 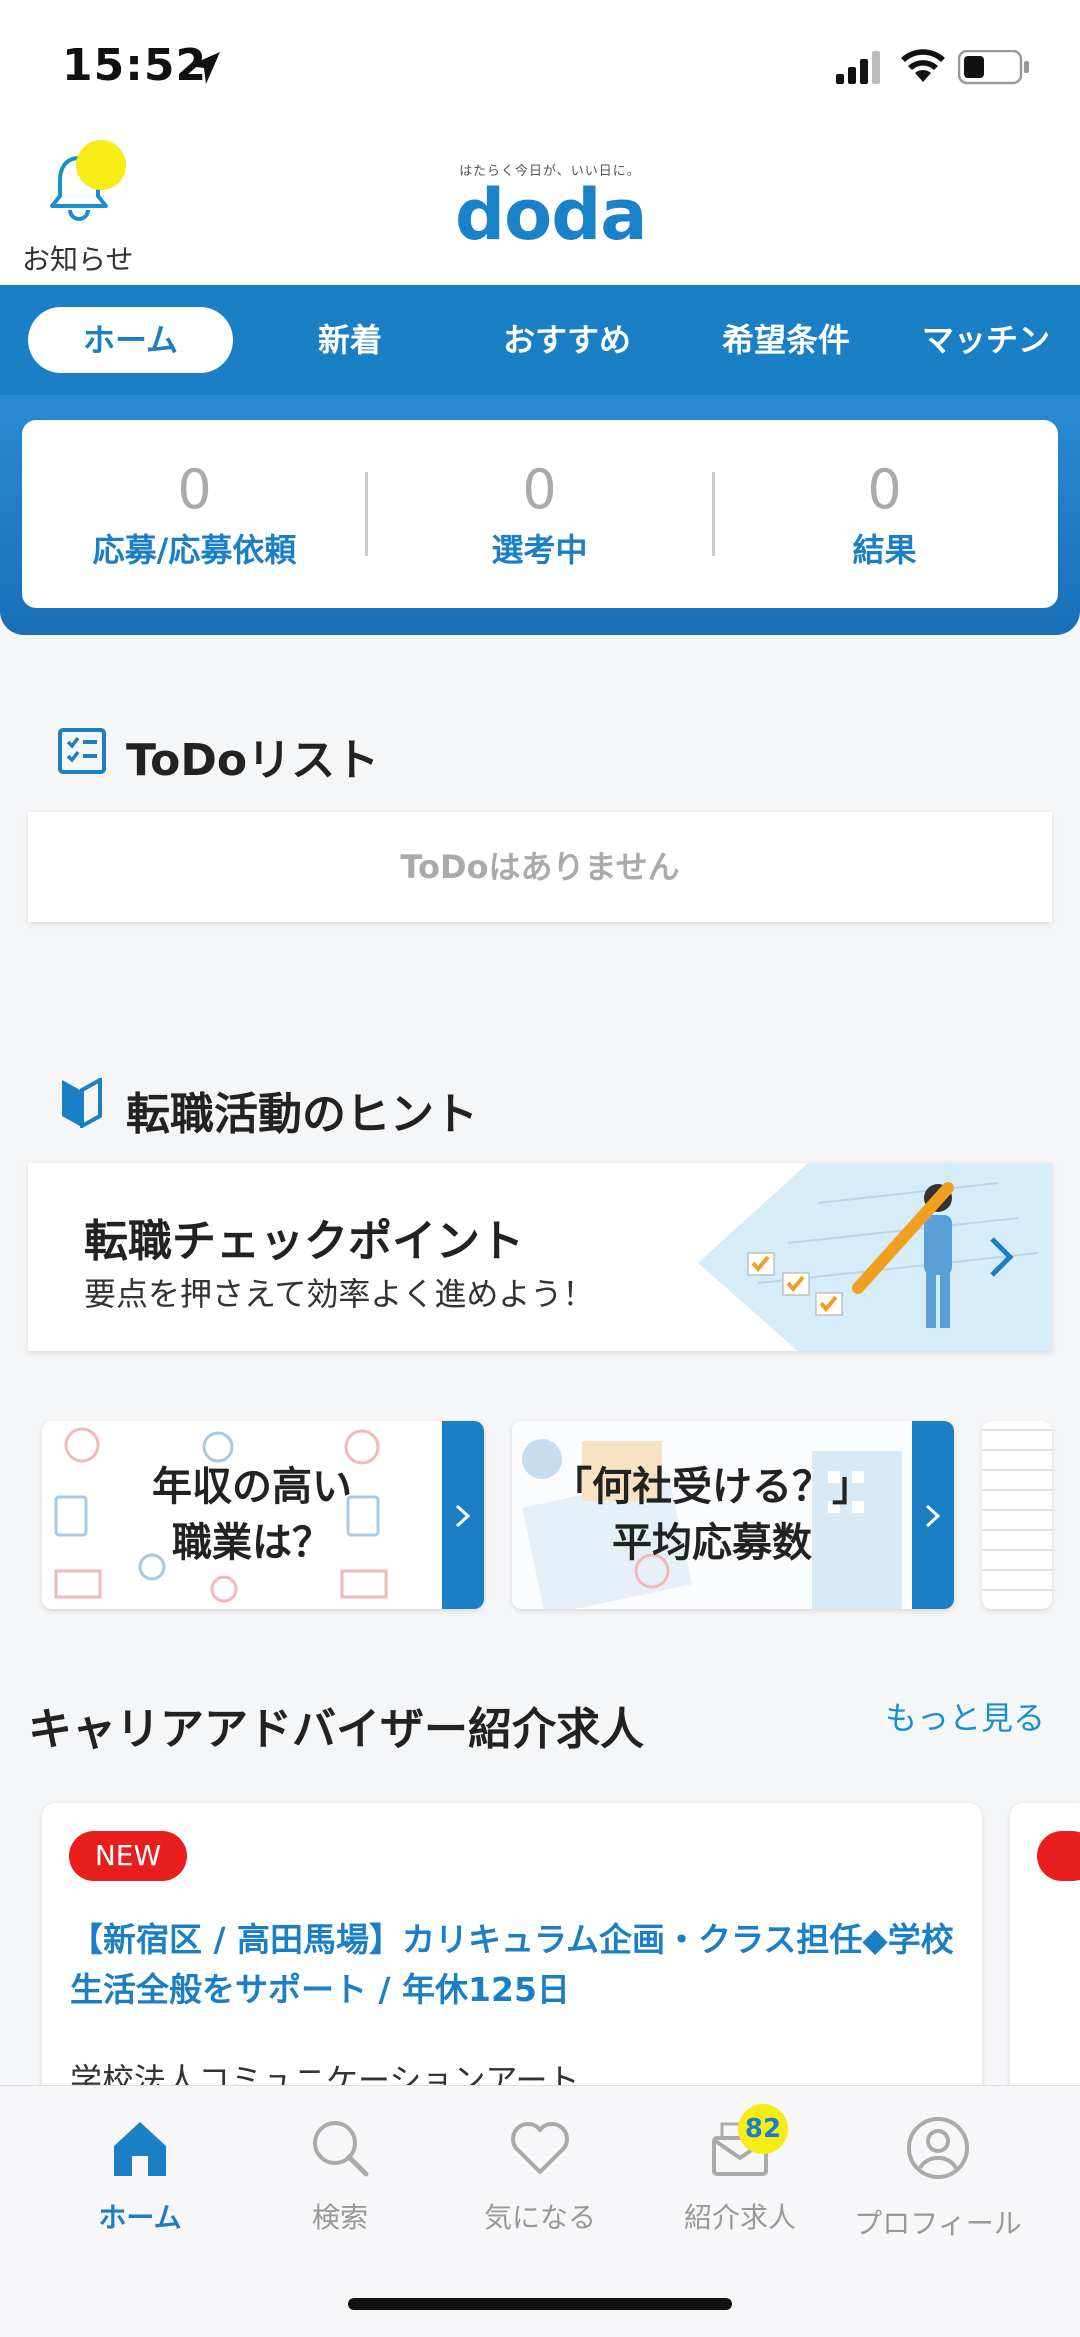 I want to click on application-status-card: 0 応募/応募依頼 0 選考中 0 結果, so click(x=540, y=514).